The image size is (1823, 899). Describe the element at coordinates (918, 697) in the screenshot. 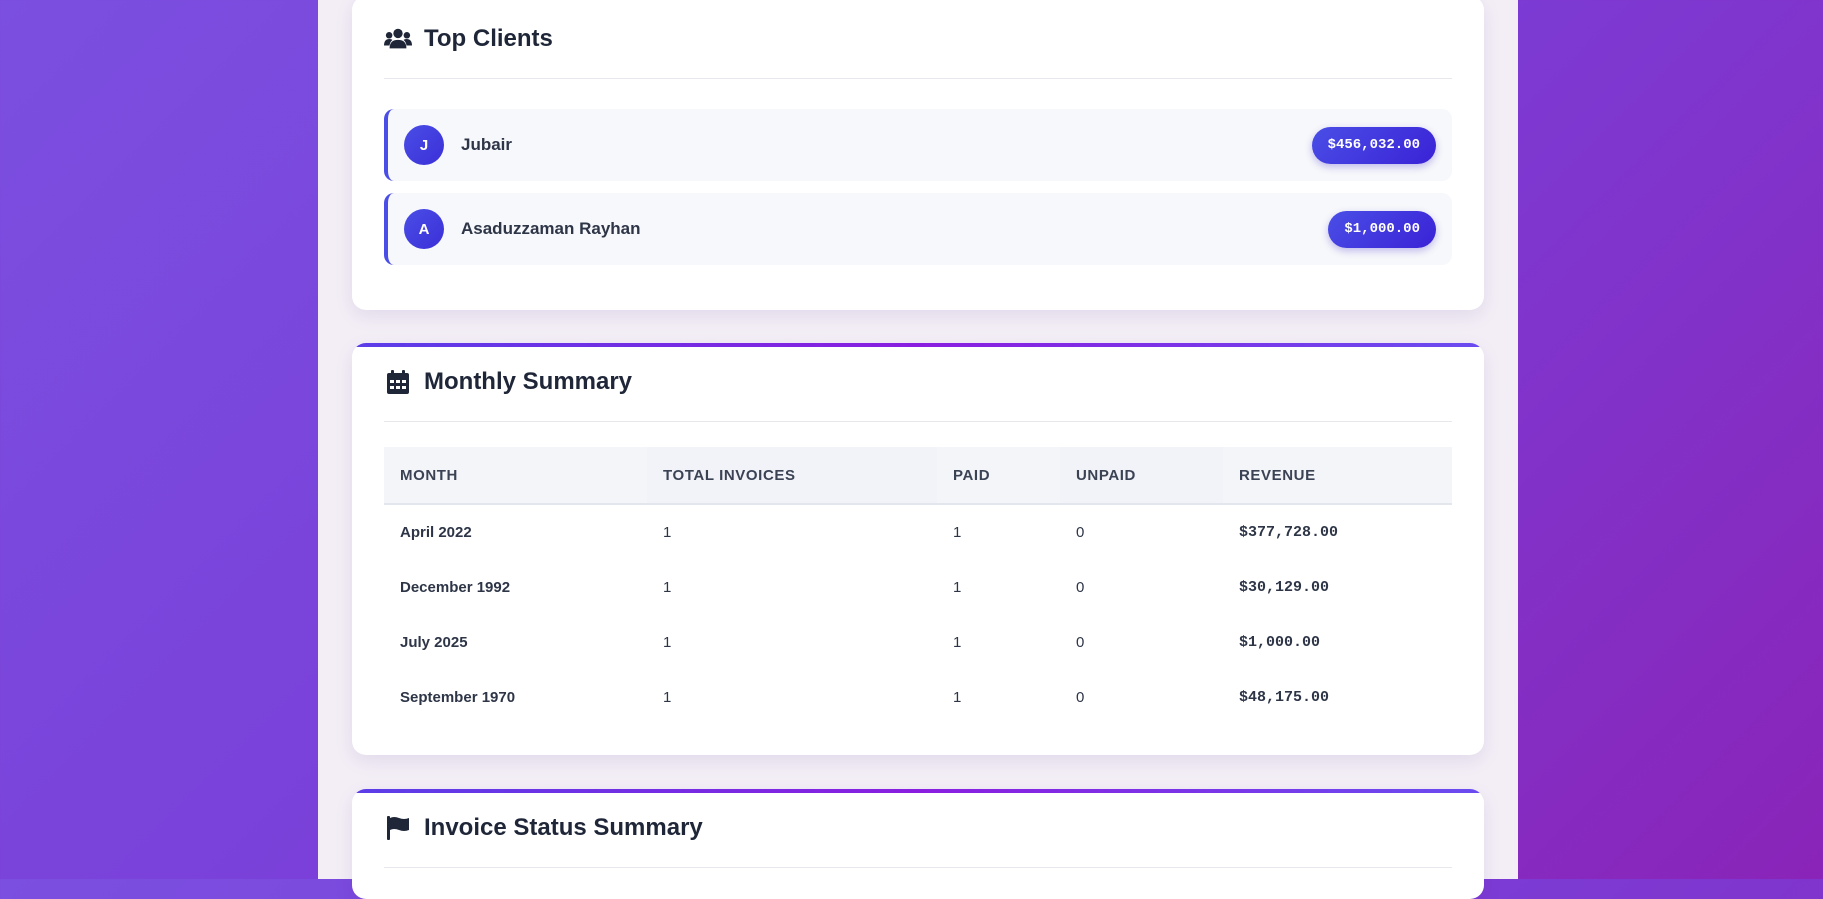

I see `table-row: September 1970 1 1 0 $48,175.00` at that location.